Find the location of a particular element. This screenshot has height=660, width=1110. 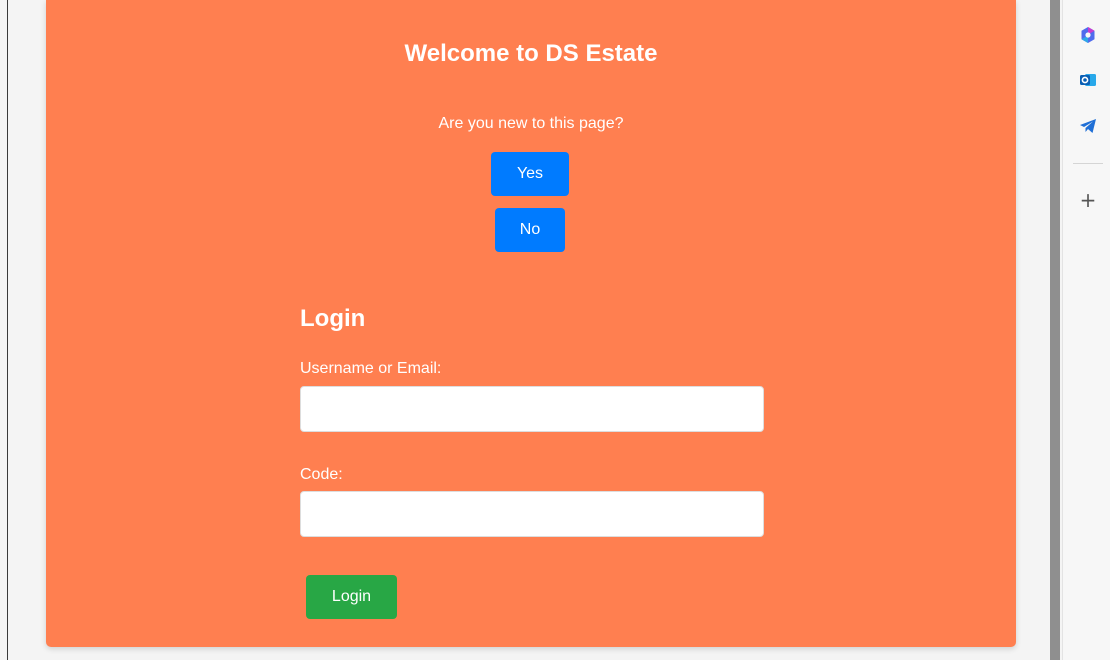

sidebar-divider is located at coordinates (1088, 163).